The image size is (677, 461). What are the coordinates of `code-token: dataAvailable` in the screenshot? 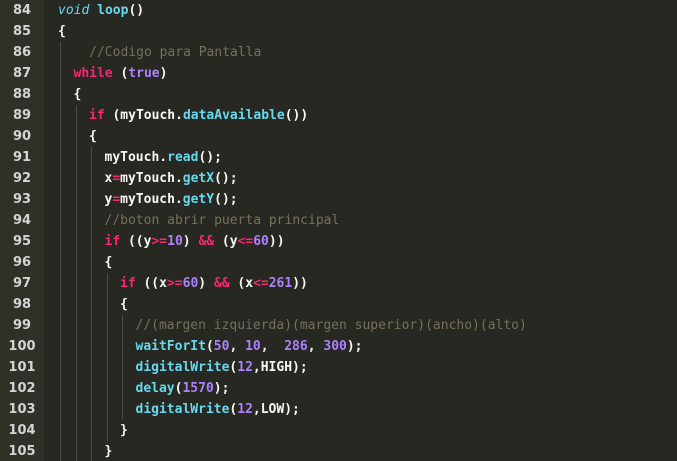 It's located at (233, 115).